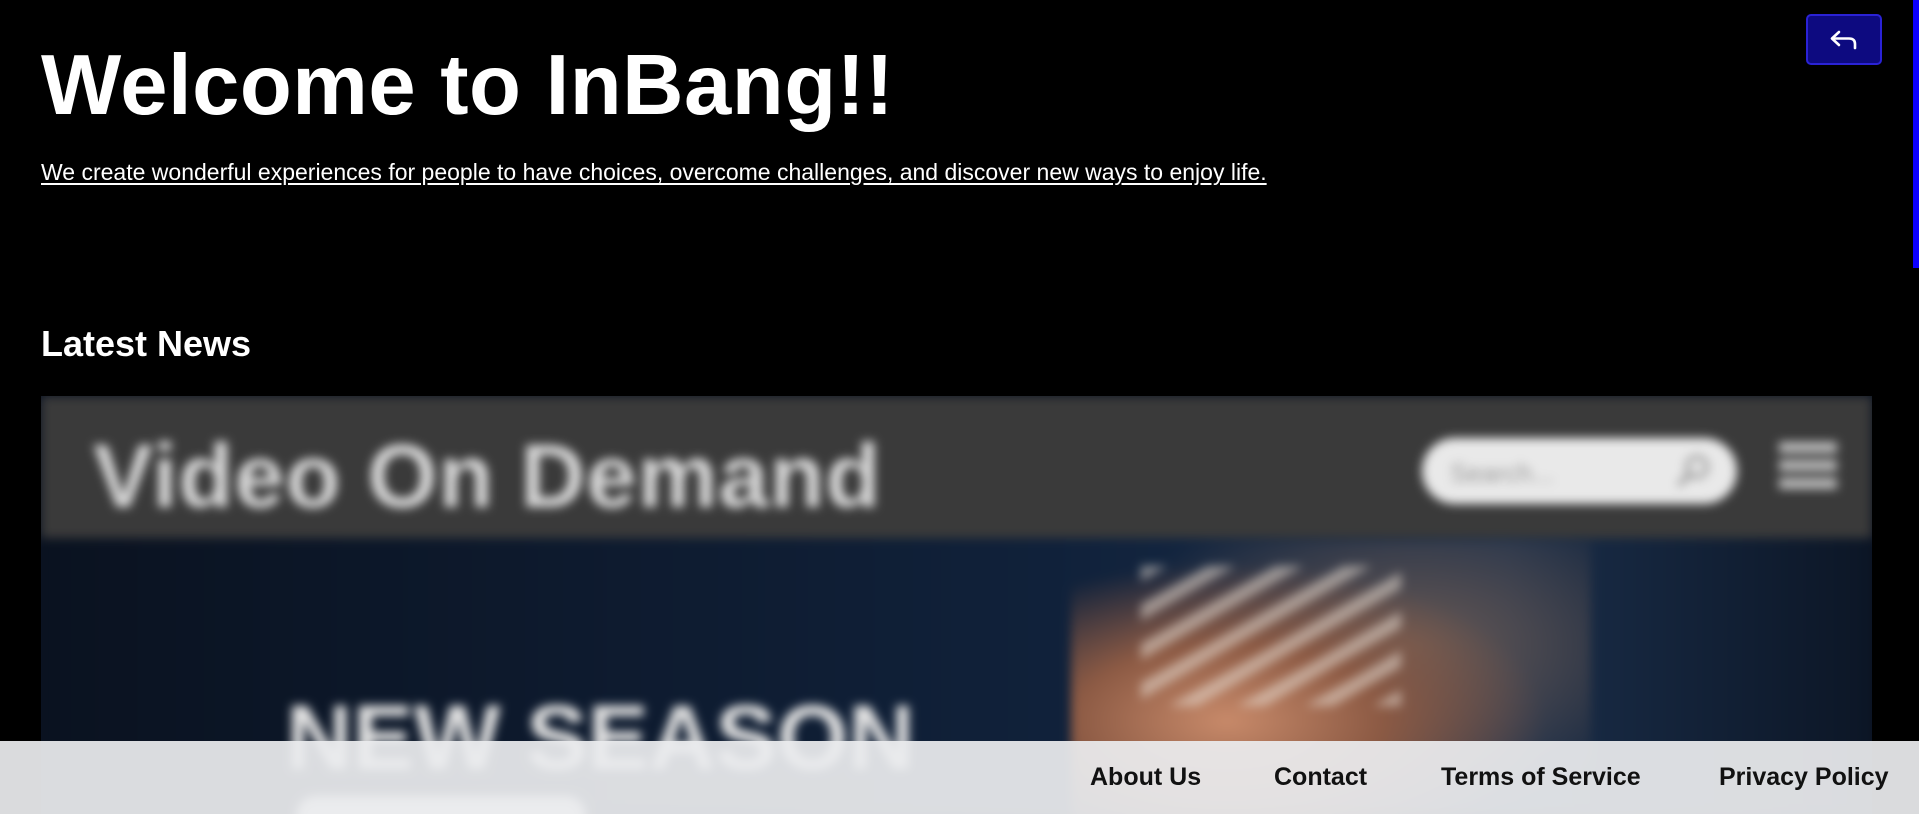 This screenshot has width=1919, height=814. Describe the element at coordinates (1145, 777) in the screenshot. I see `footer-link-about-us: About Us` at that location.